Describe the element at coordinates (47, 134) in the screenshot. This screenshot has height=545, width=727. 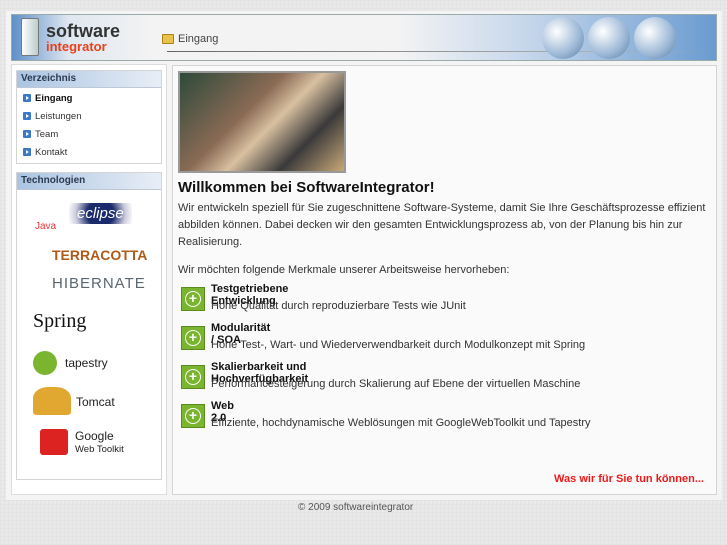
I see `sidebar-item-label: Team` at that location.